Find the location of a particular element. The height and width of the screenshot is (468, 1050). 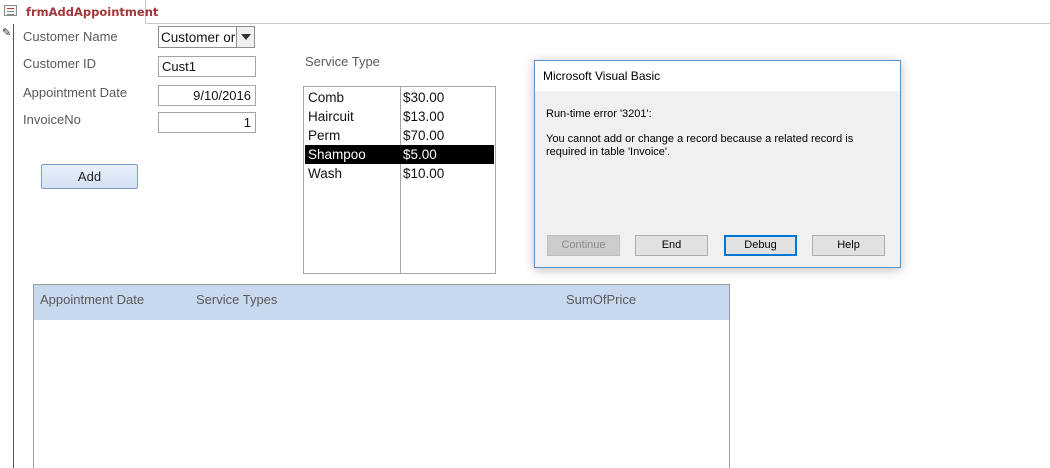

service-type-label: Service Type is located at coordinates (342, 61).